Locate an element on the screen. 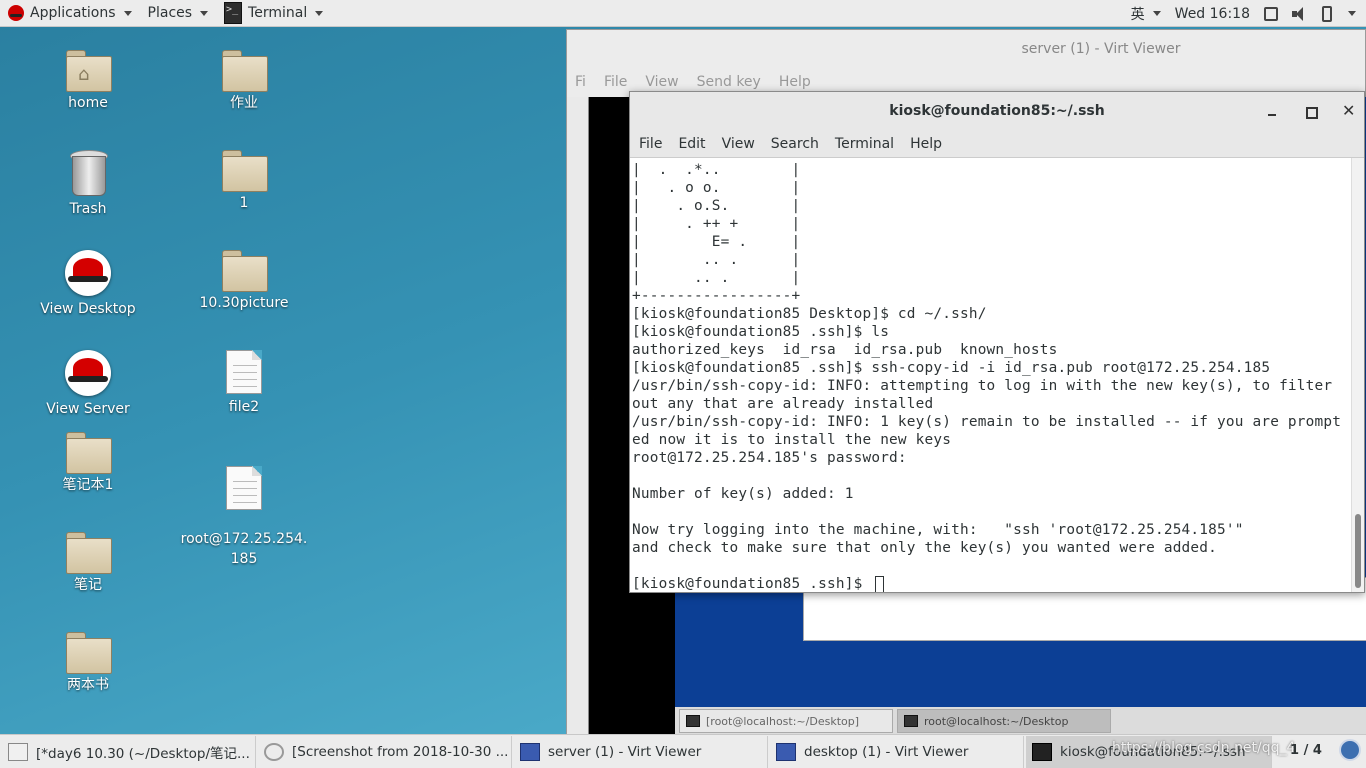  virt-viewer-icon is located at coordinates (786, 751).